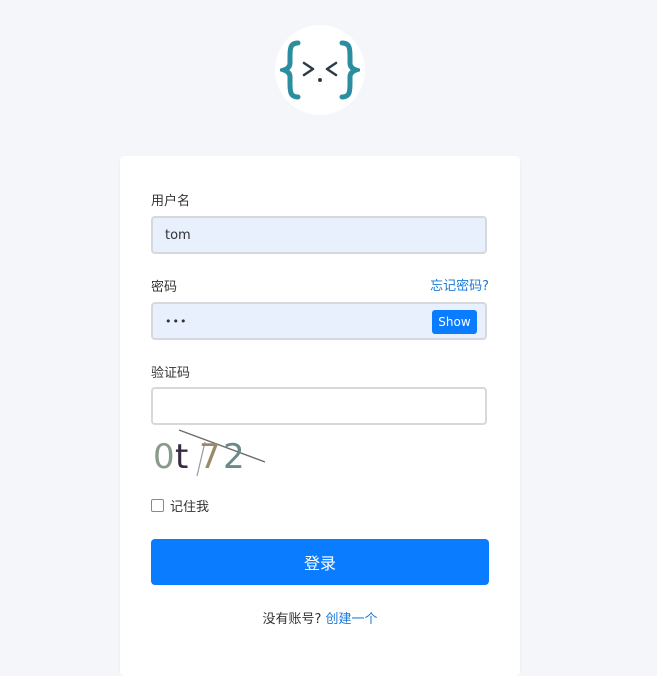  Describe the element at coordinates (178, 235) in the screenshot. I see `username-value: tom` at that location.